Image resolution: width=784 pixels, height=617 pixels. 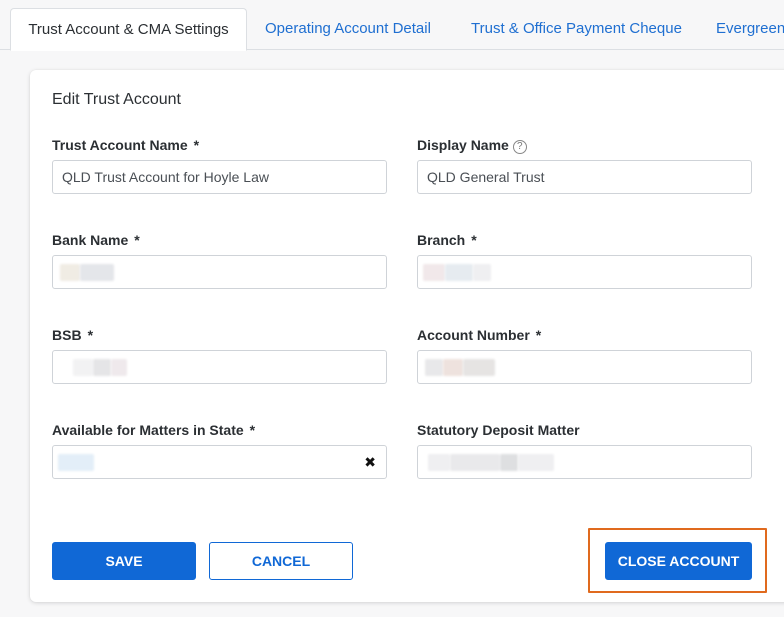 I want to click on account-number-label: Account Number *, so click(x=479, y=335).